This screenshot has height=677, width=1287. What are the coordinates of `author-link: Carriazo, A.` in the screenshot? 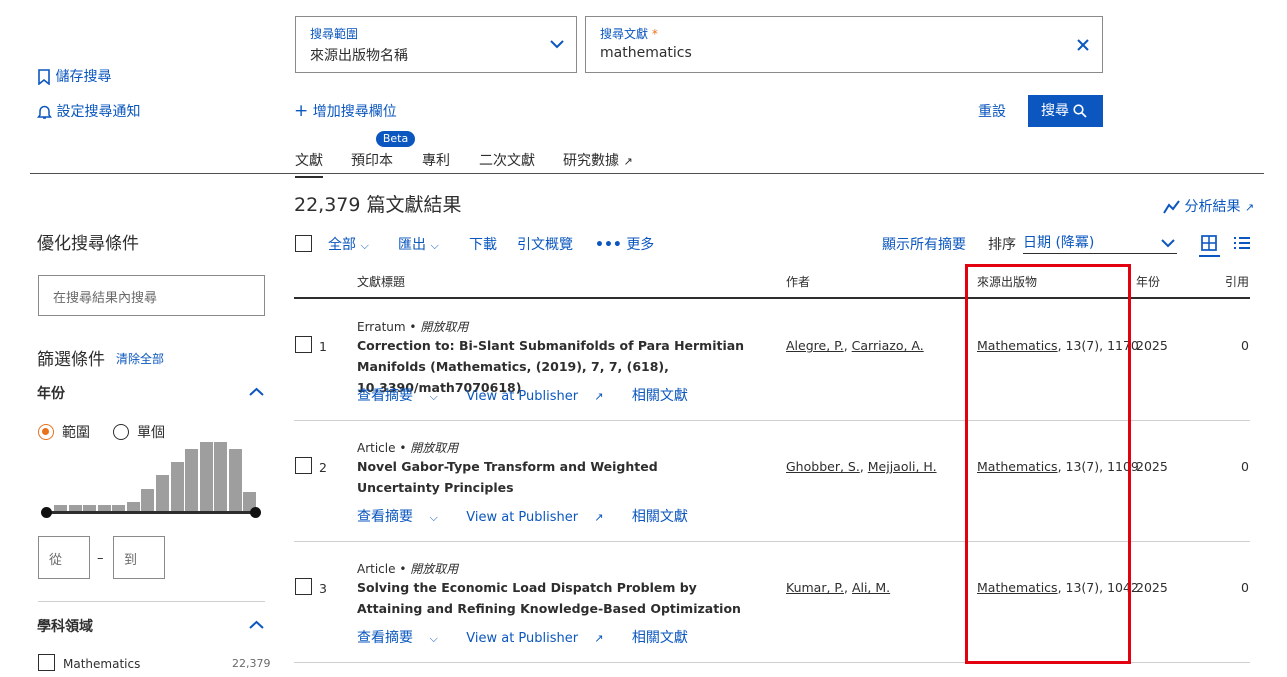 It's located at (888, 345).